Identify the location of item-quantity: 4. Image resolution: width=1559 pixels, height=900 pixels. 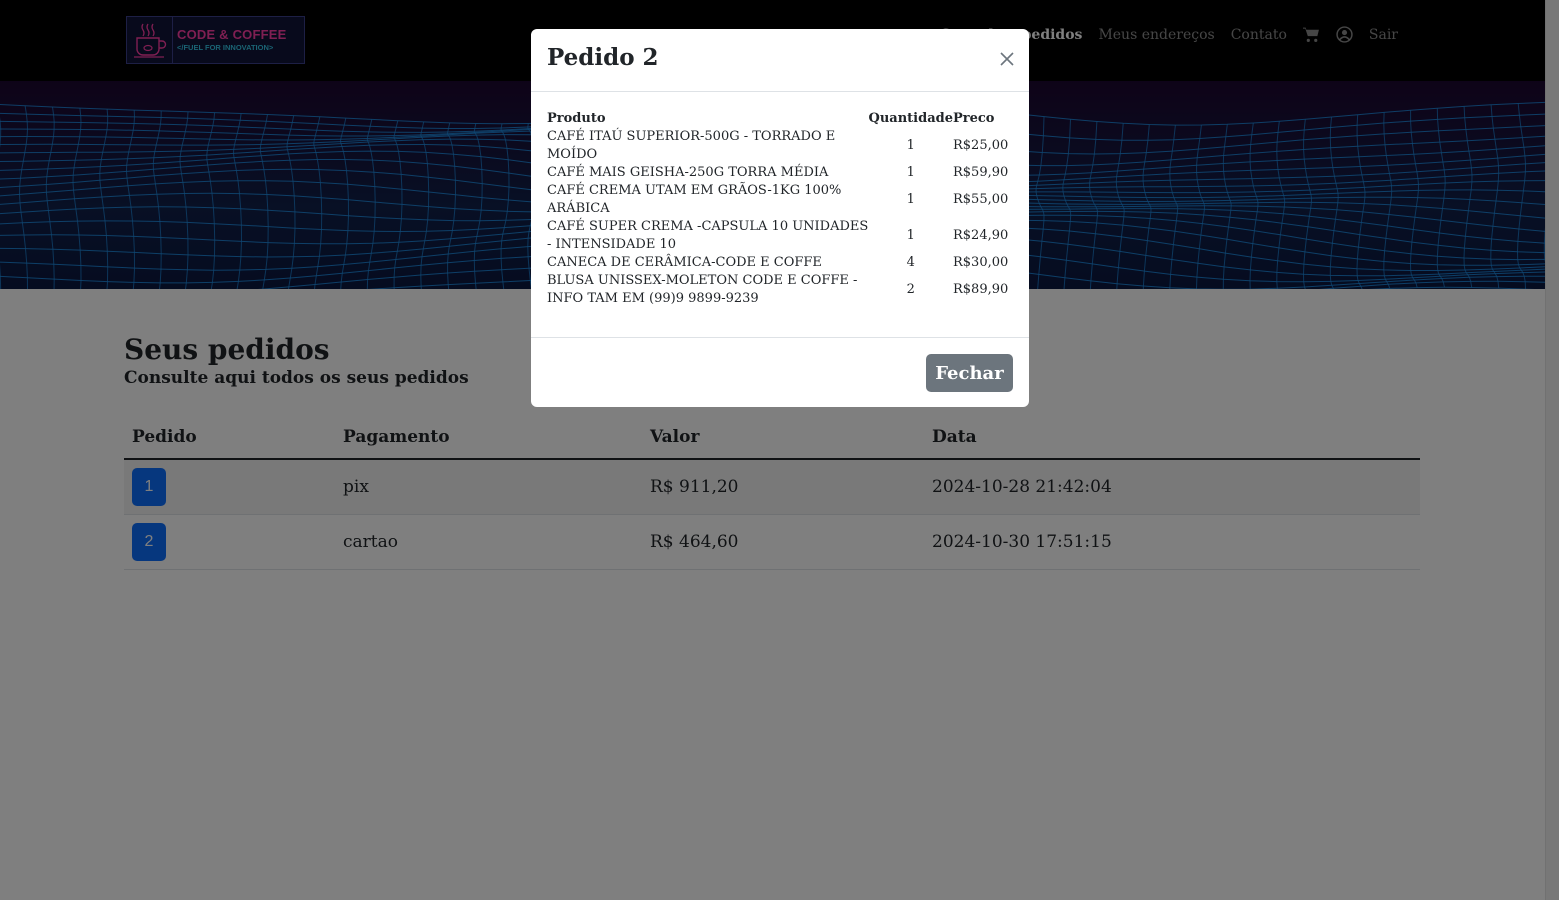
(910, 262).